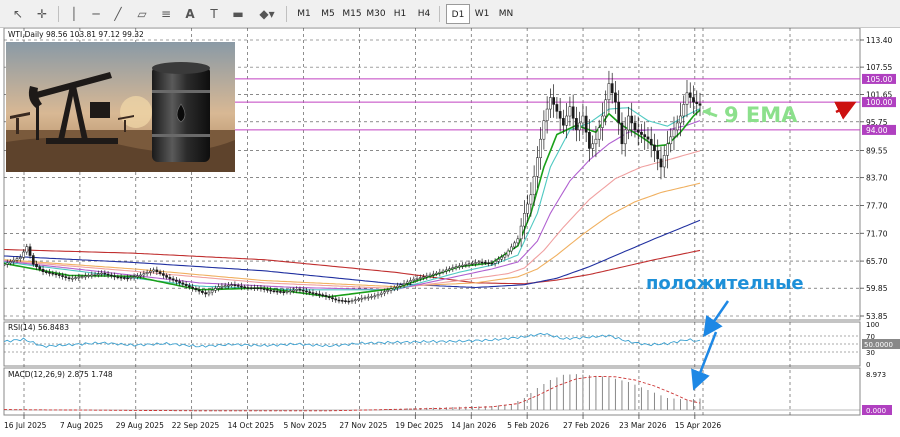 The width and height of the screenshot is (900, 437). What do you see at coordinates (876, 411) in the screenshot?
I see `macd-value-badge-text: 0.000` at bounding box center [876, 411].